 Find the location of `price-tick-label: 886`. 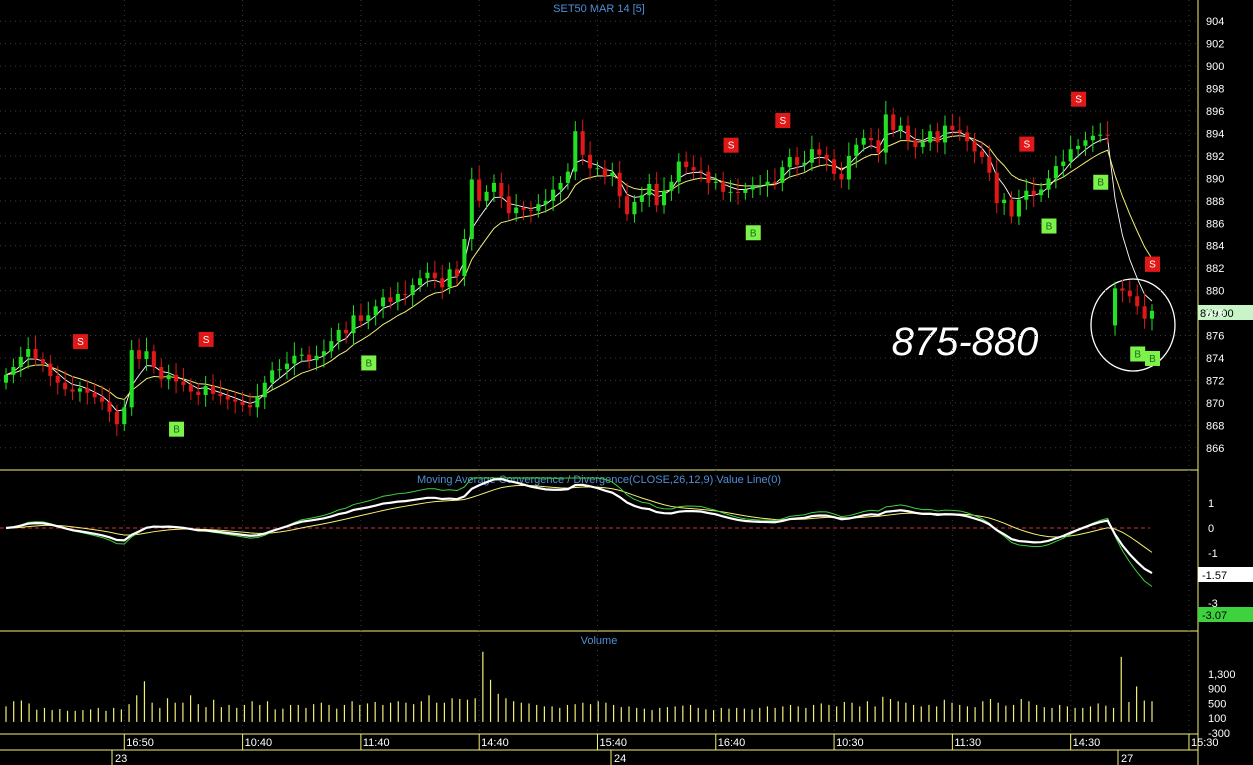

price-tick-label: 886 is located at coordinates (1215, 224).